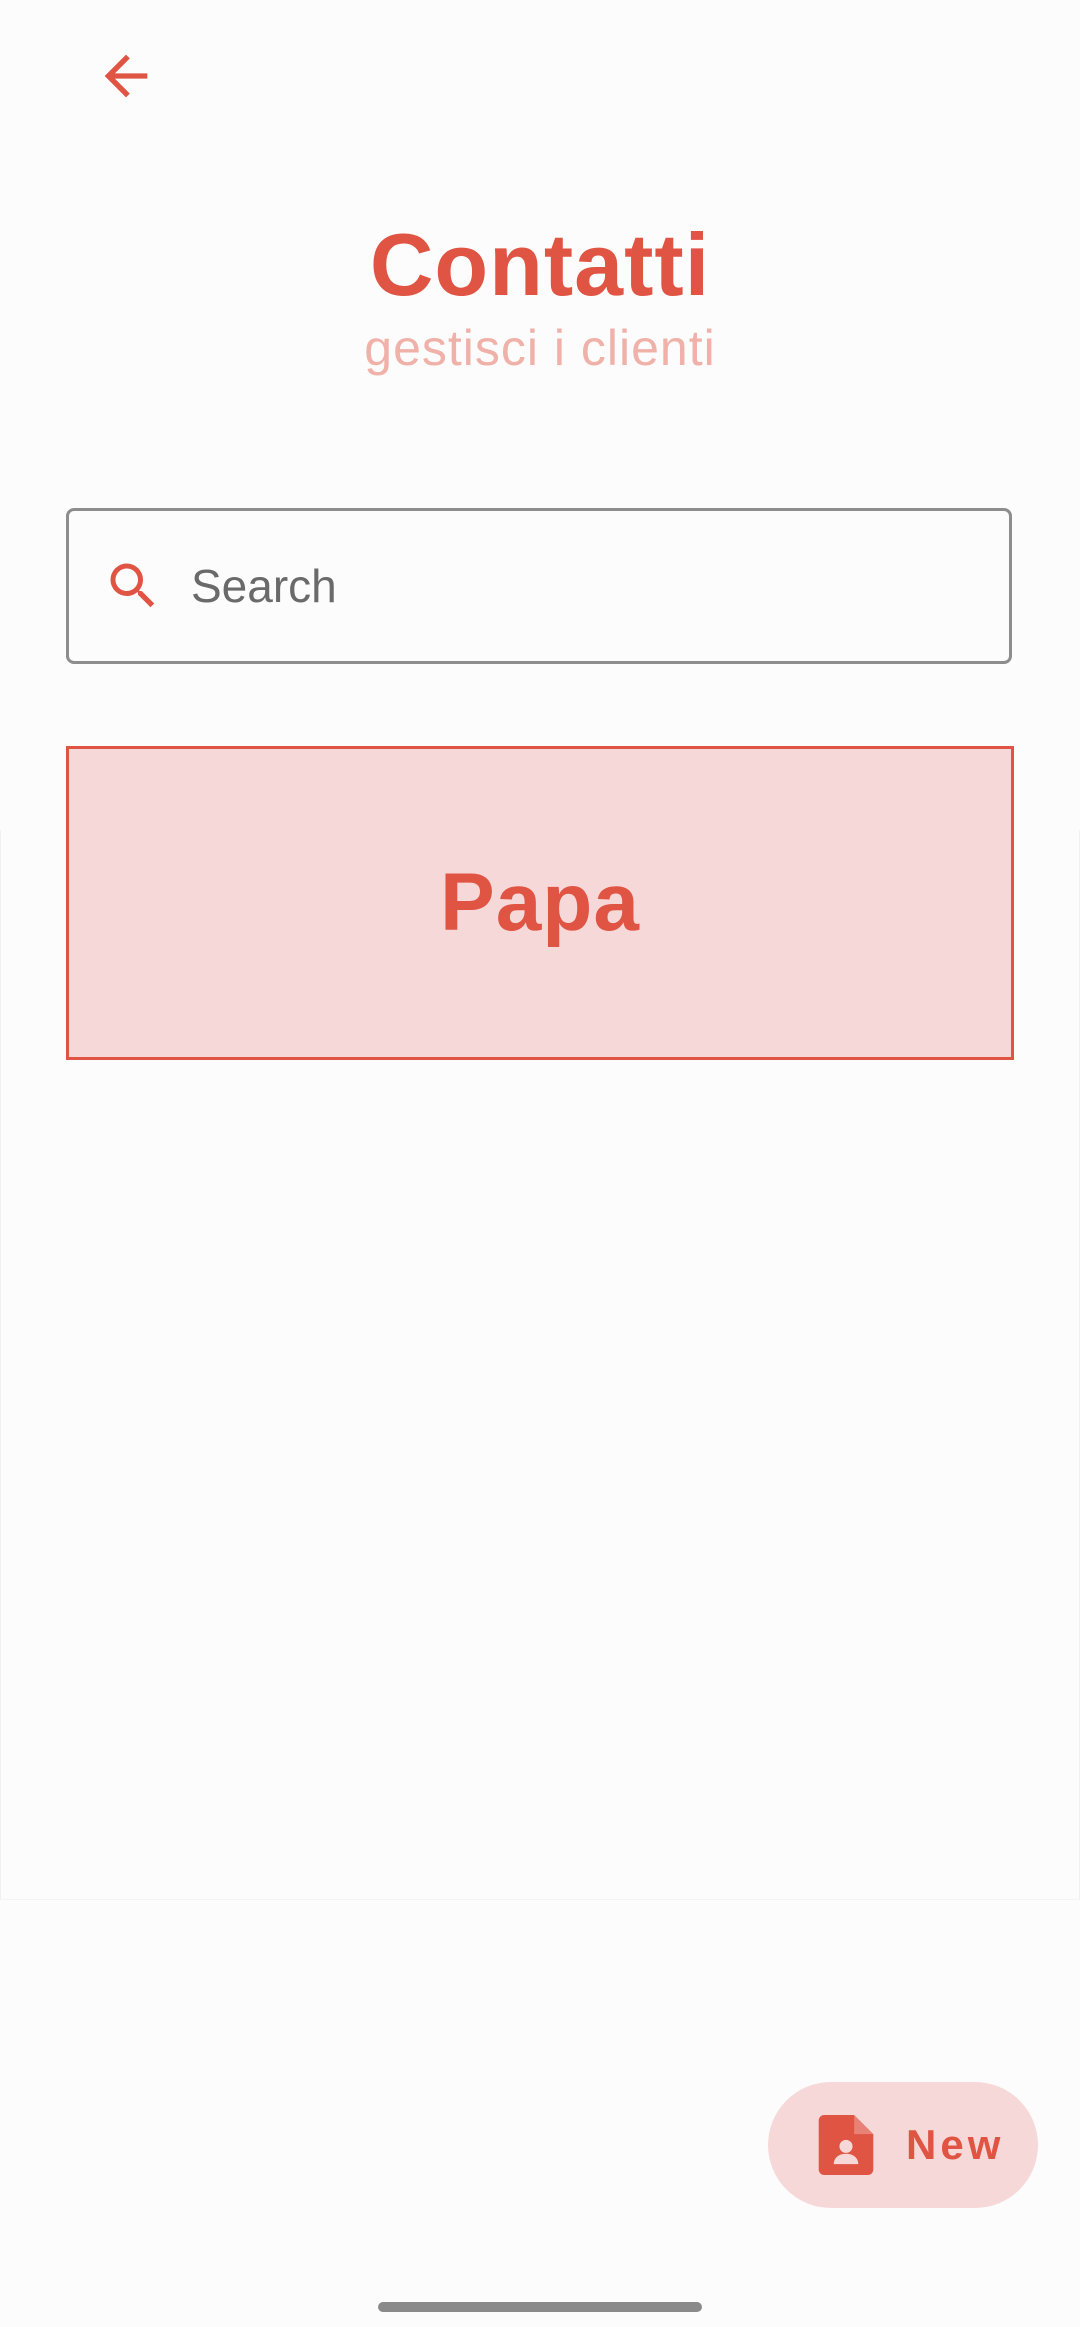 This screenshot has width=1080, height=2327. Describe the element at coordinates (133, 586) in the screenshot. I see `search-icon` at that location.